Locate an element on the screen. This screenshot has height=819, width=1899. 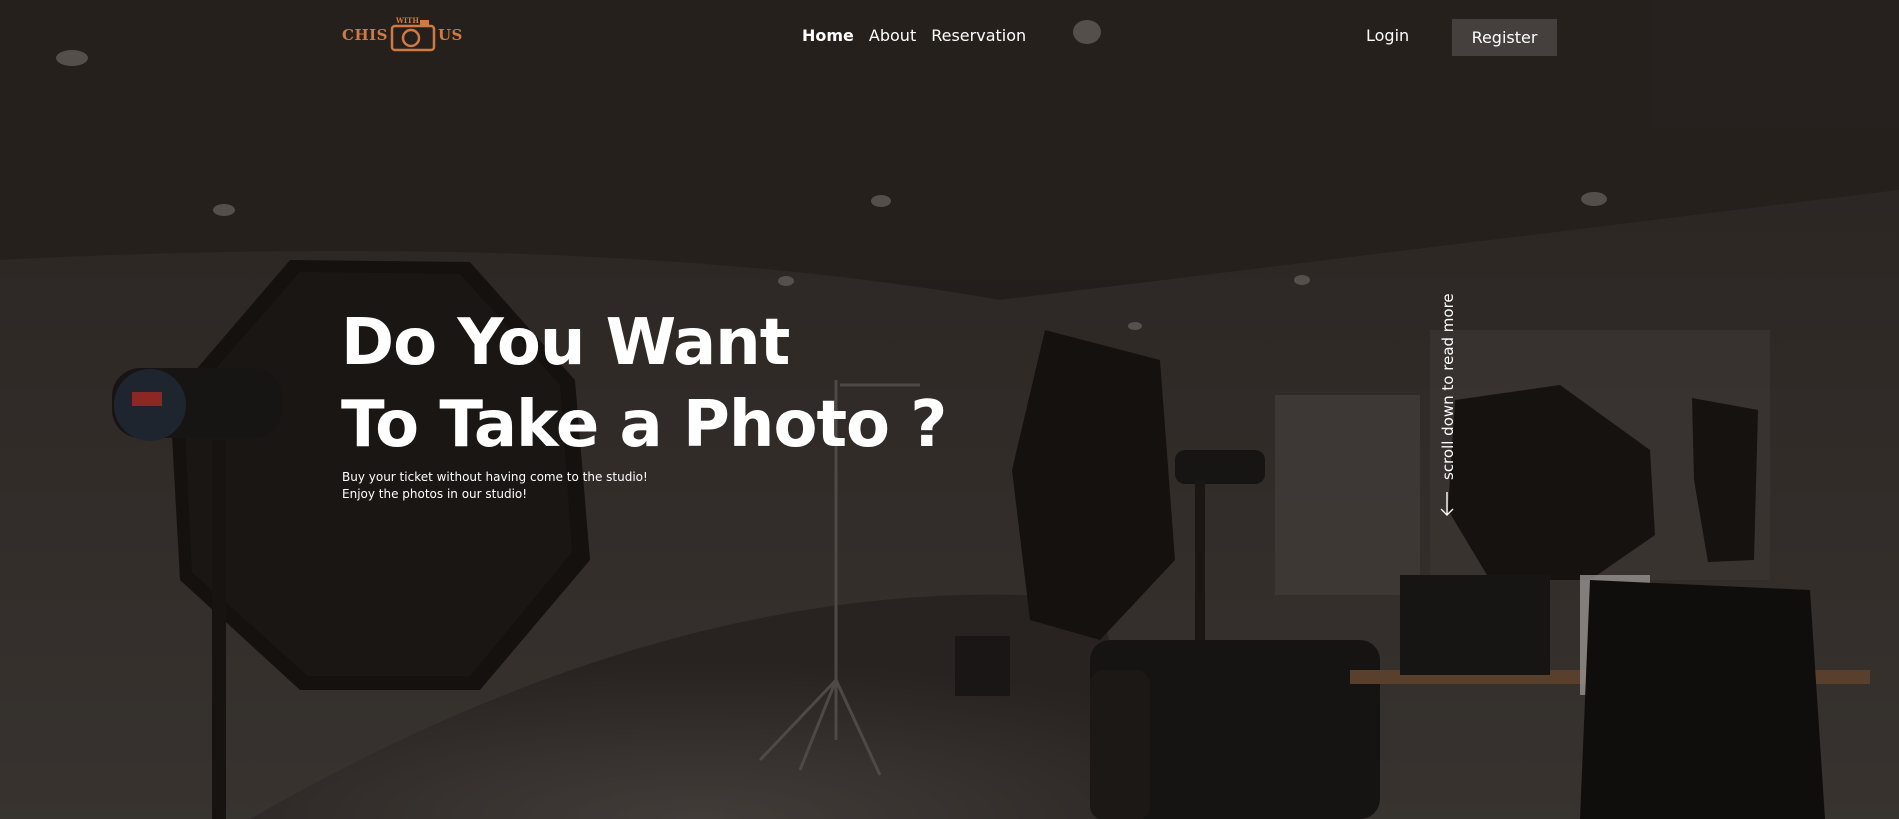
login-link: Login is located at coordinates (1387, 35).